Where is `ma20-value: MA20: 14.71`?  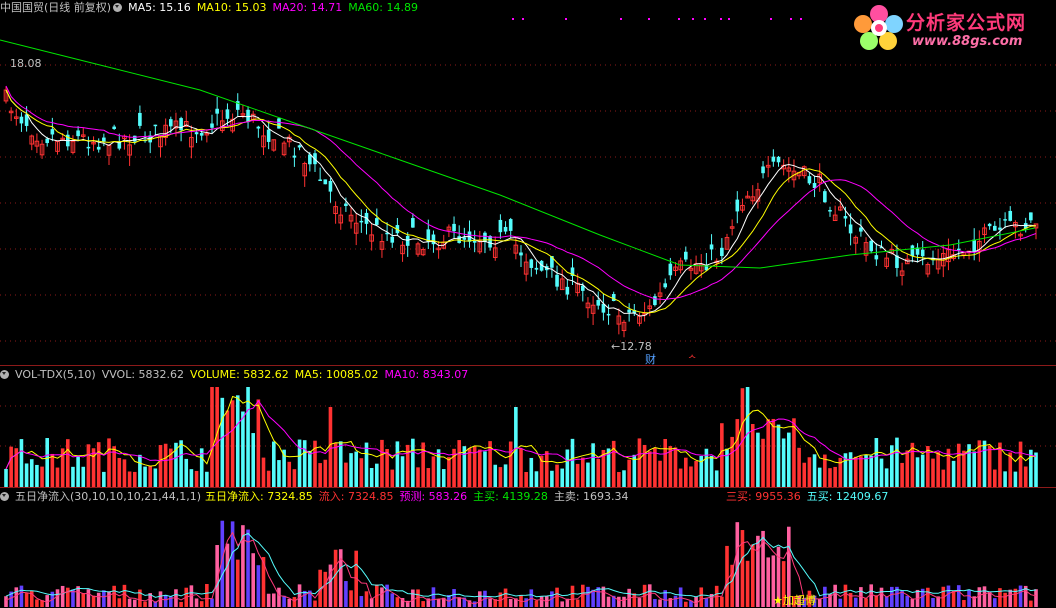
ma20-value: MA20: 14.71 is located at coordinates (307, 7).